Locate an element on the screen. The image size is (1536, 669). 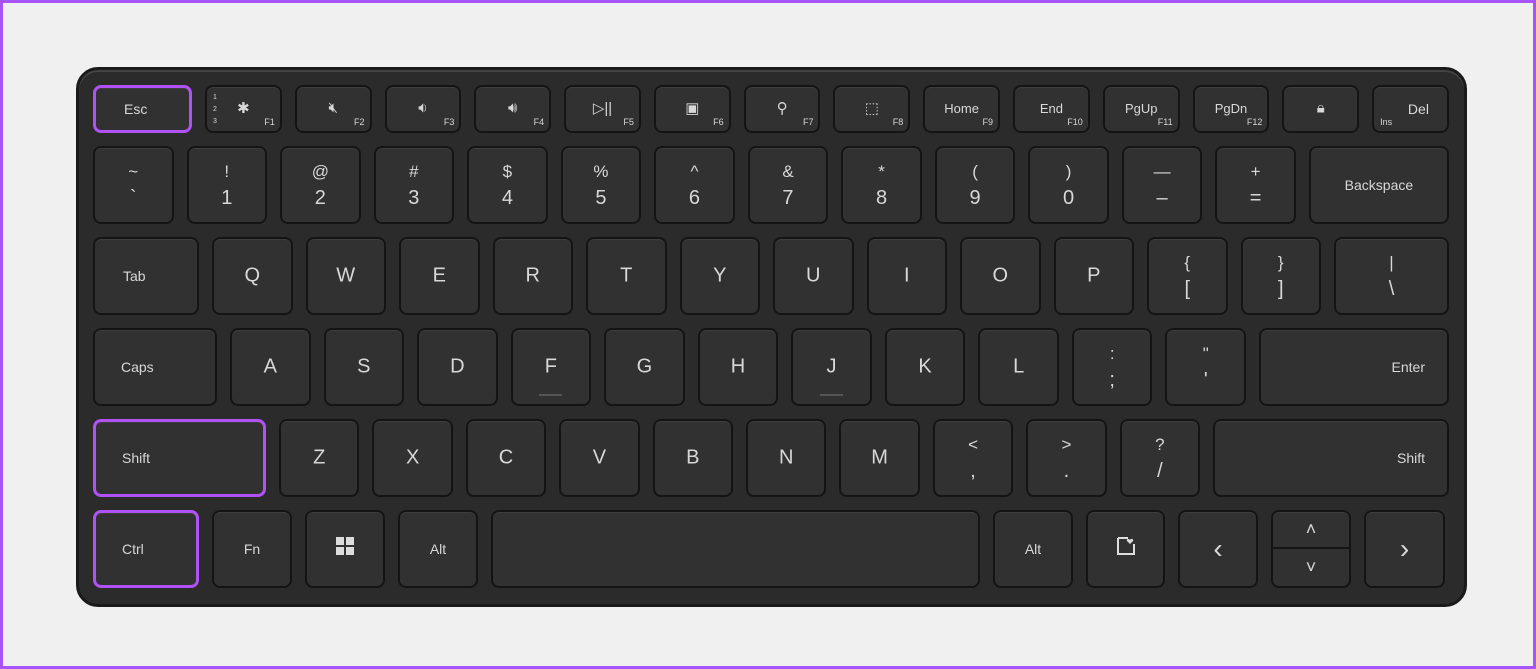
home-bump is located at coordinates (551, 395).